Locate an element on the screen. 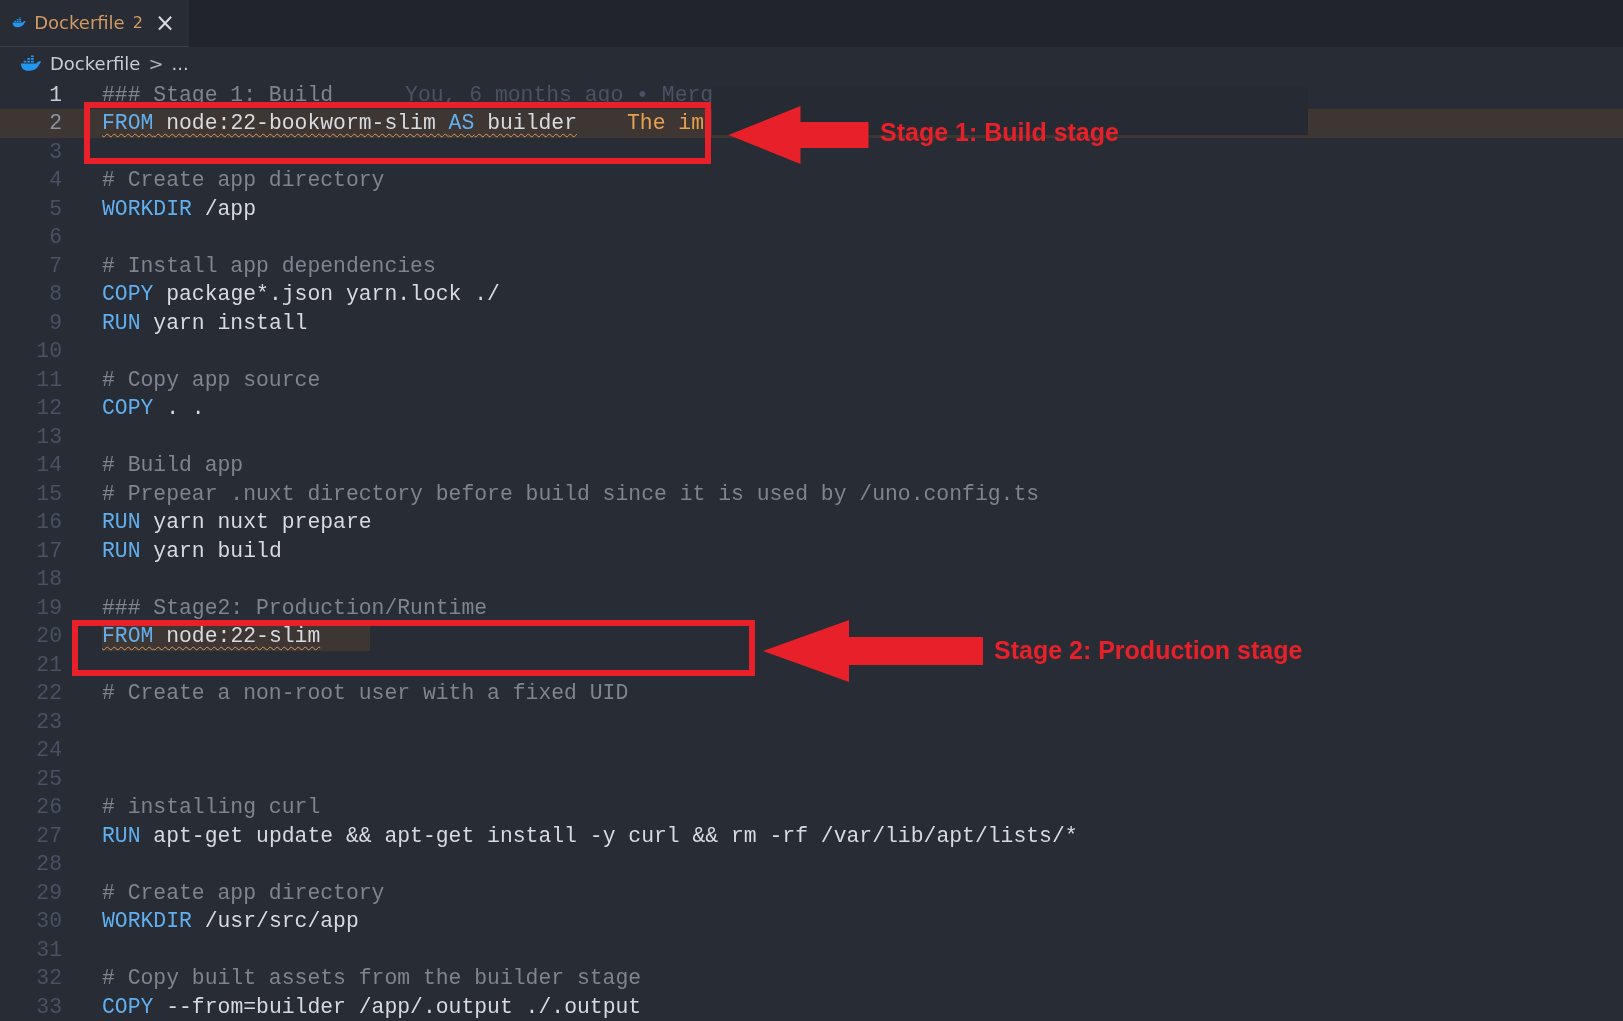 This screenshot has width=1623, height=1021. code-line: COPY . . is located at coordinates (153, 408).